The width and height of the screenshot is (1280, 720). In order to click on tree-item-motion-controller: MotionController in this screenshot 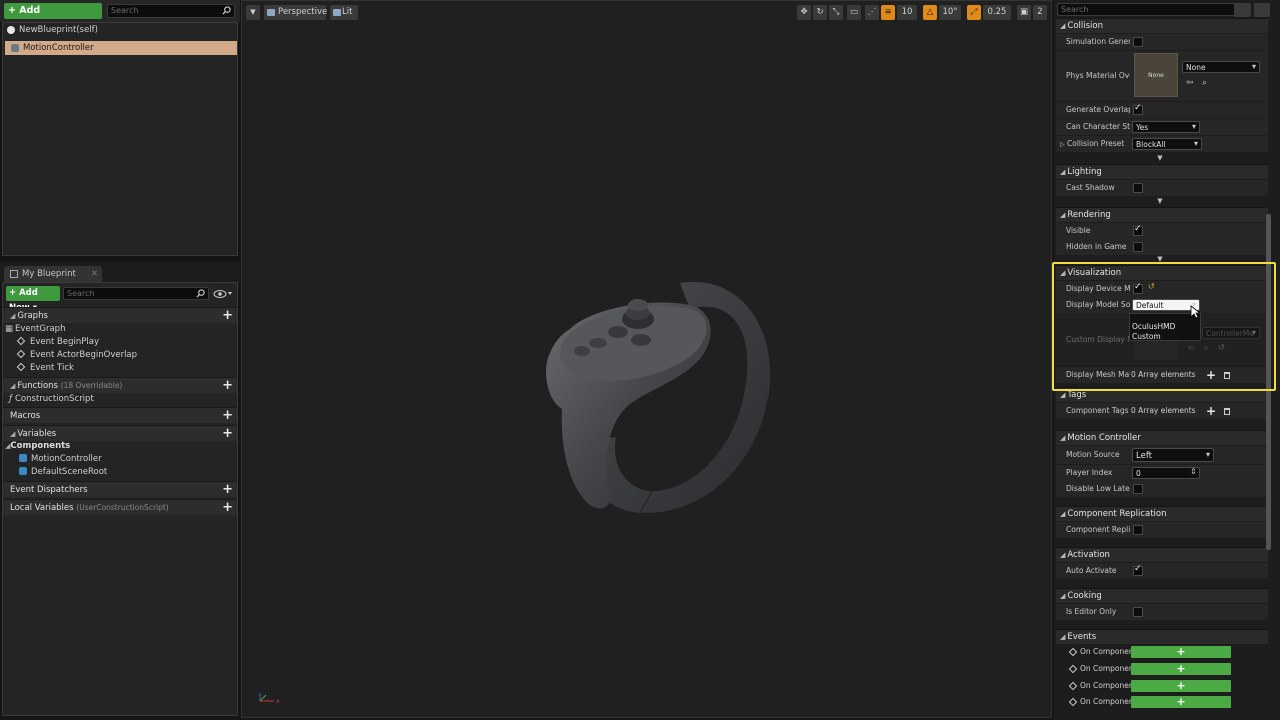, I will do `click(121, 48)`.